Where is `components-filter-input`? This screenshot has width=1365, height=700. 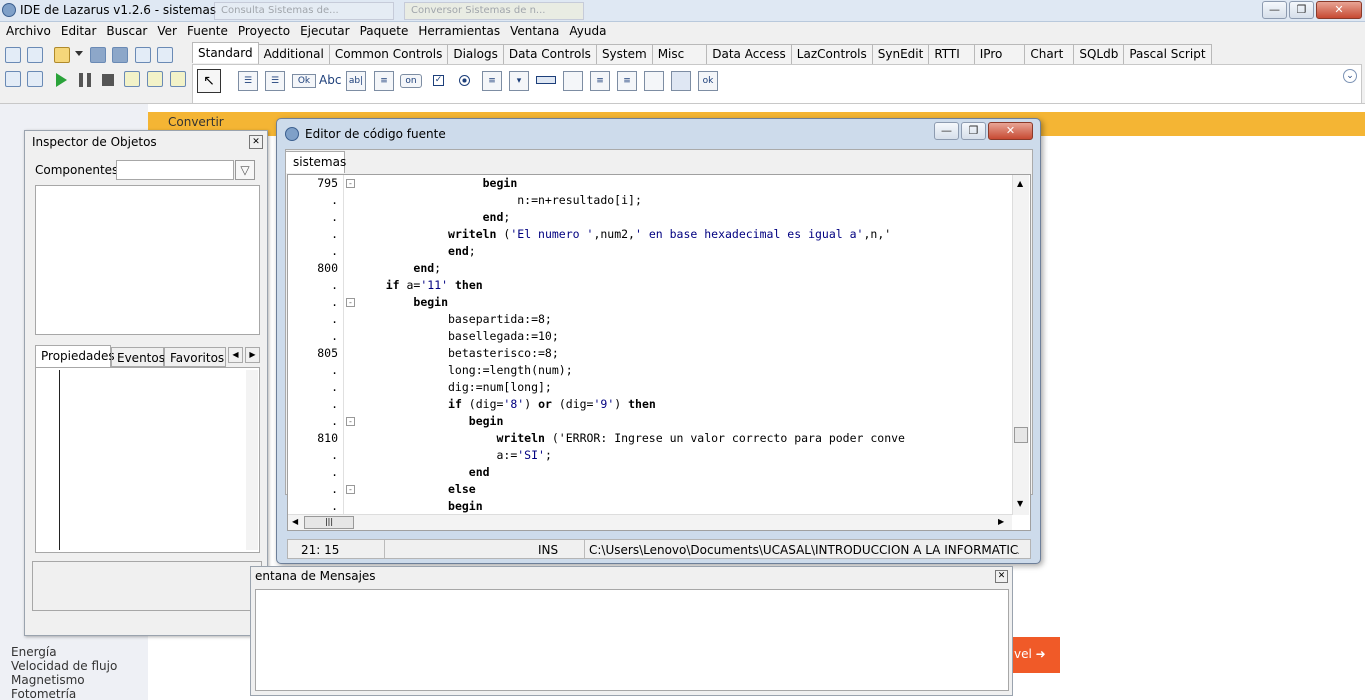 components-filter-input is located at coordinates (175, 170).